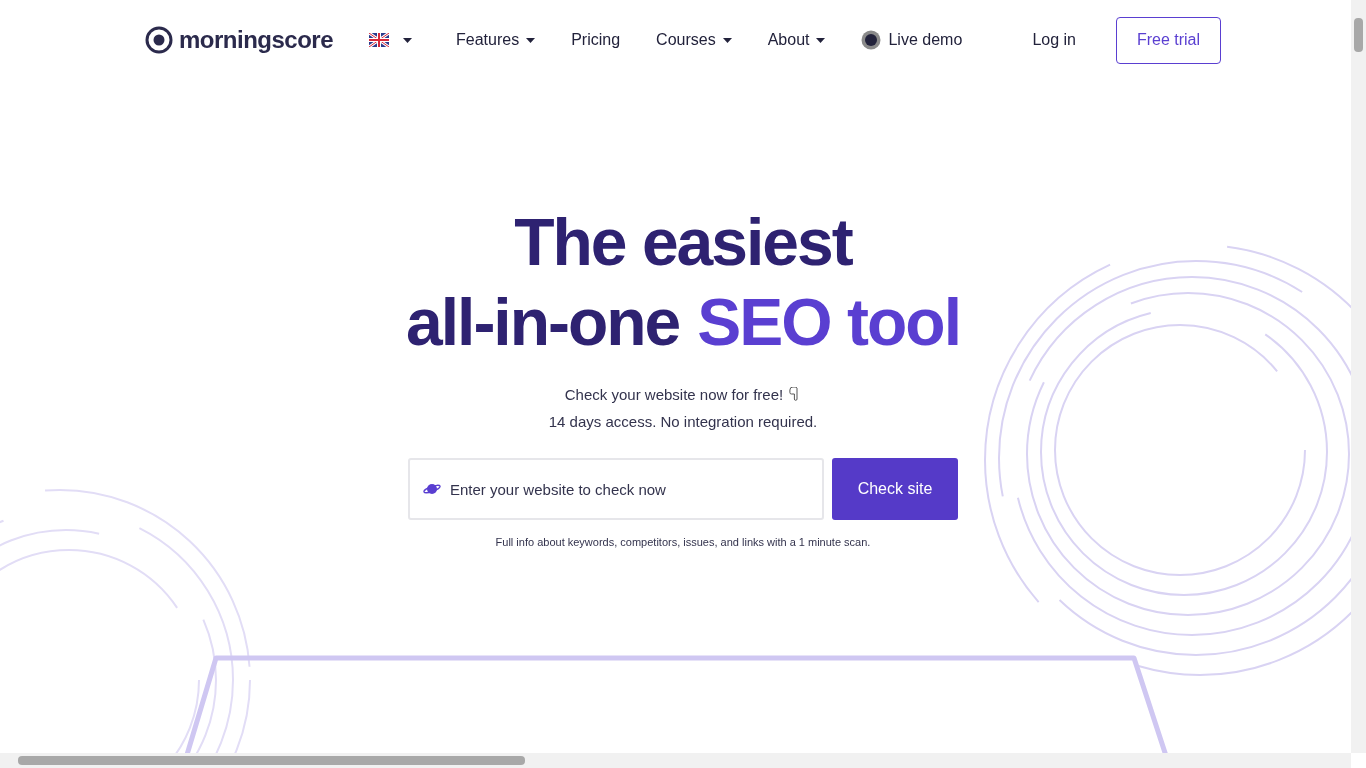 This screenshot has height=768, width=1366. What do you see at coordinates (828, 322) in the screenshot?
I see `headline-highlight: SEO tool` at bounding box center [828, 322].